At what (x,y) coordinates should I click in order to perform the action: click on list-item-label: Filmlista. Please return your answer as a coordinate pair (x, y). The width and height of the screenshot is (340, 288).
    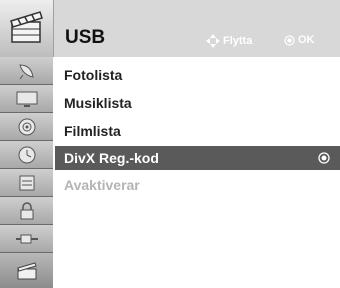
    Looking at the image, I should click on (92, 131).